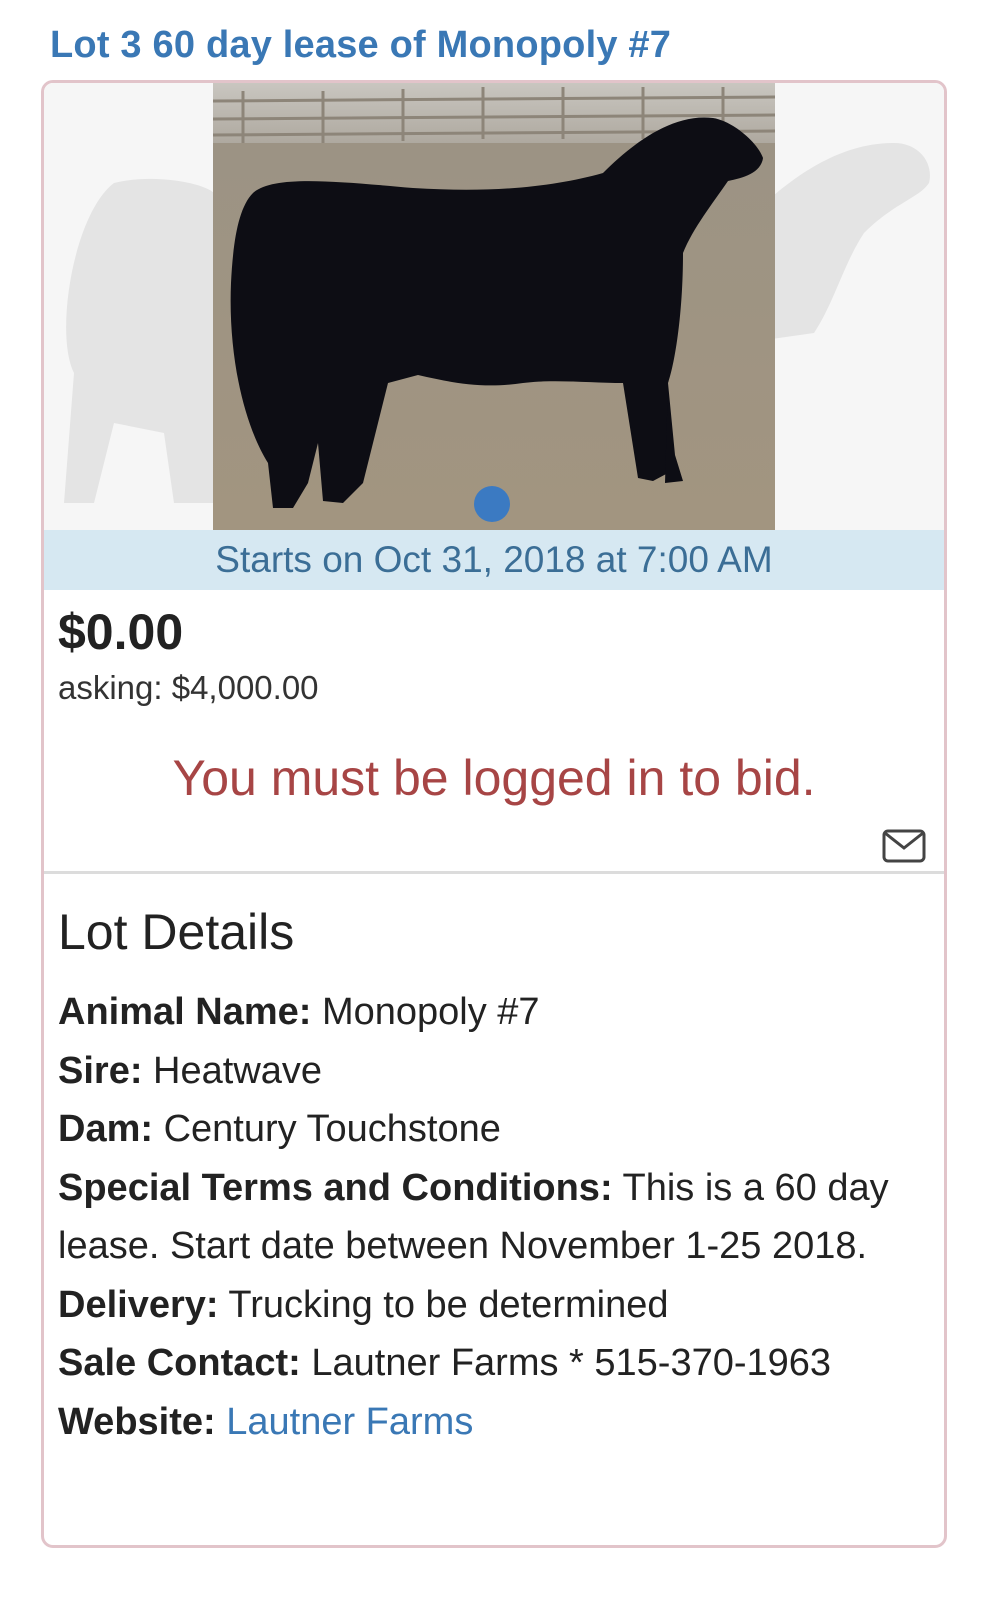 The image size is (1004, 1616). Describe the element at coordinates (494, 560) in the screenshot. I see `auction-start-banner: Starts on Oct 31, 2018 at 7:00 AM` at that location.